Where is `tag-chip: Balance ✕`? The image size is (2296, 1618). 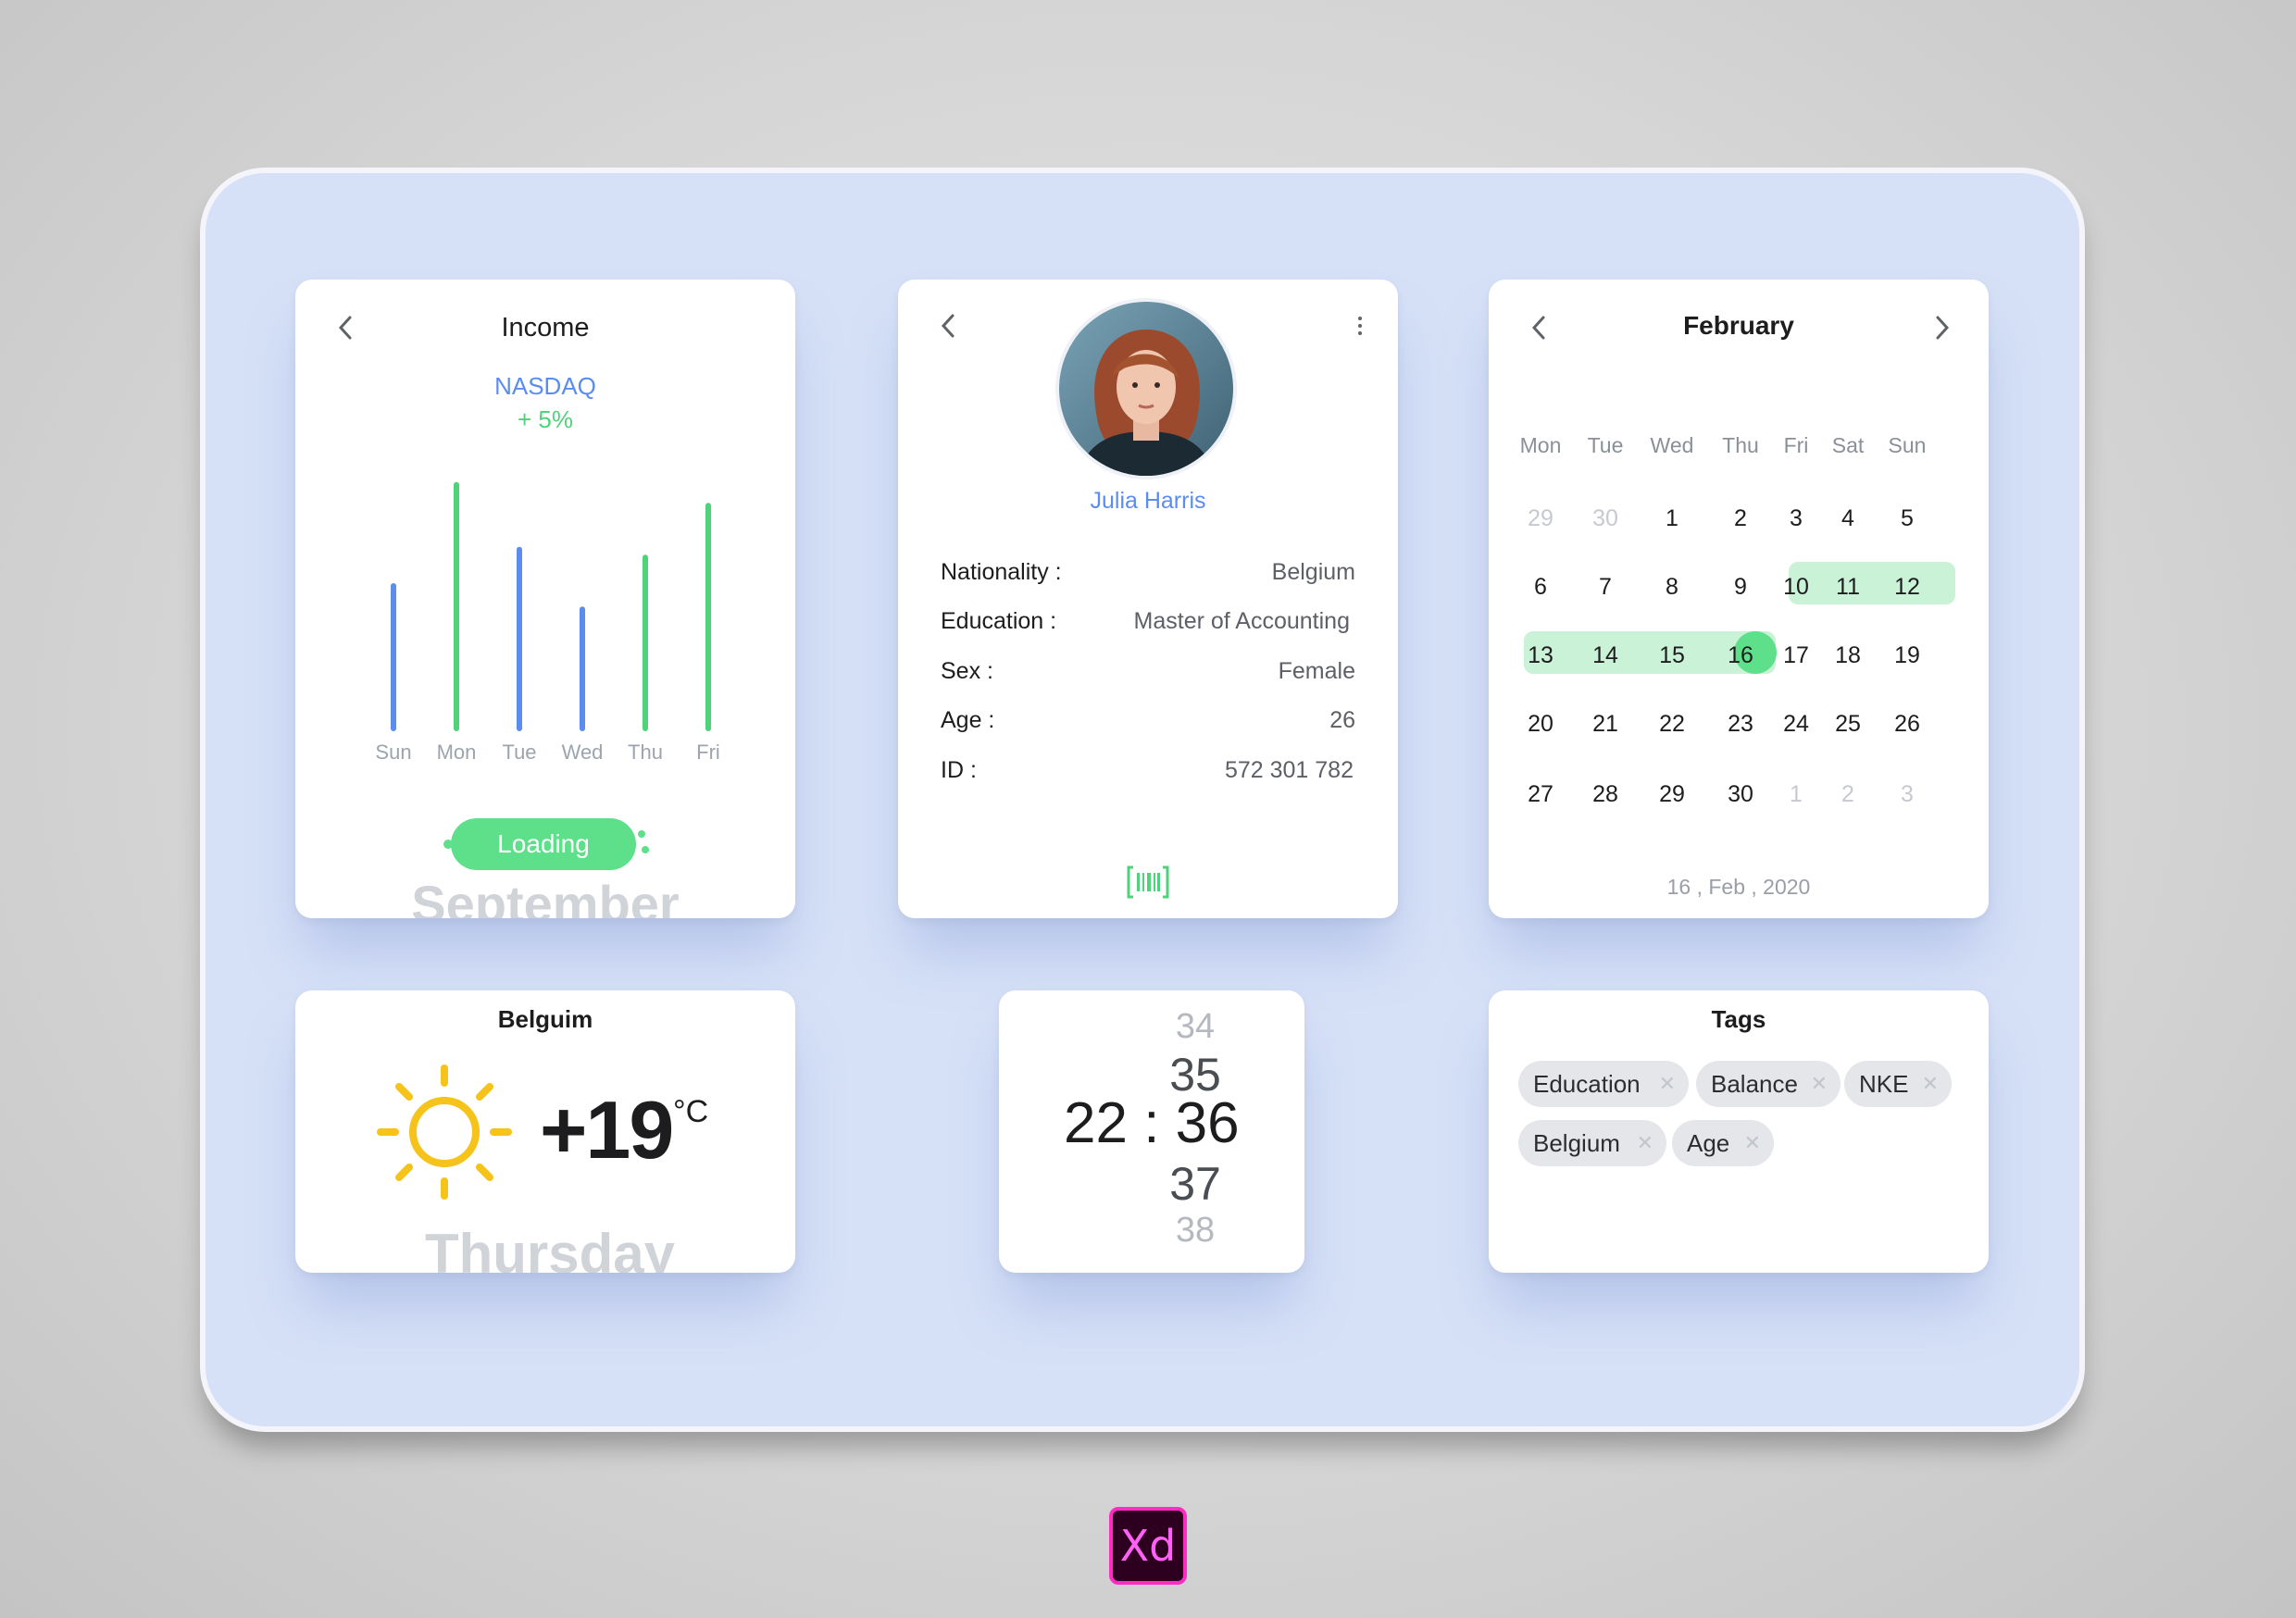 tag-chip: Balance ✕ is located at coordinates (1768, 1084).